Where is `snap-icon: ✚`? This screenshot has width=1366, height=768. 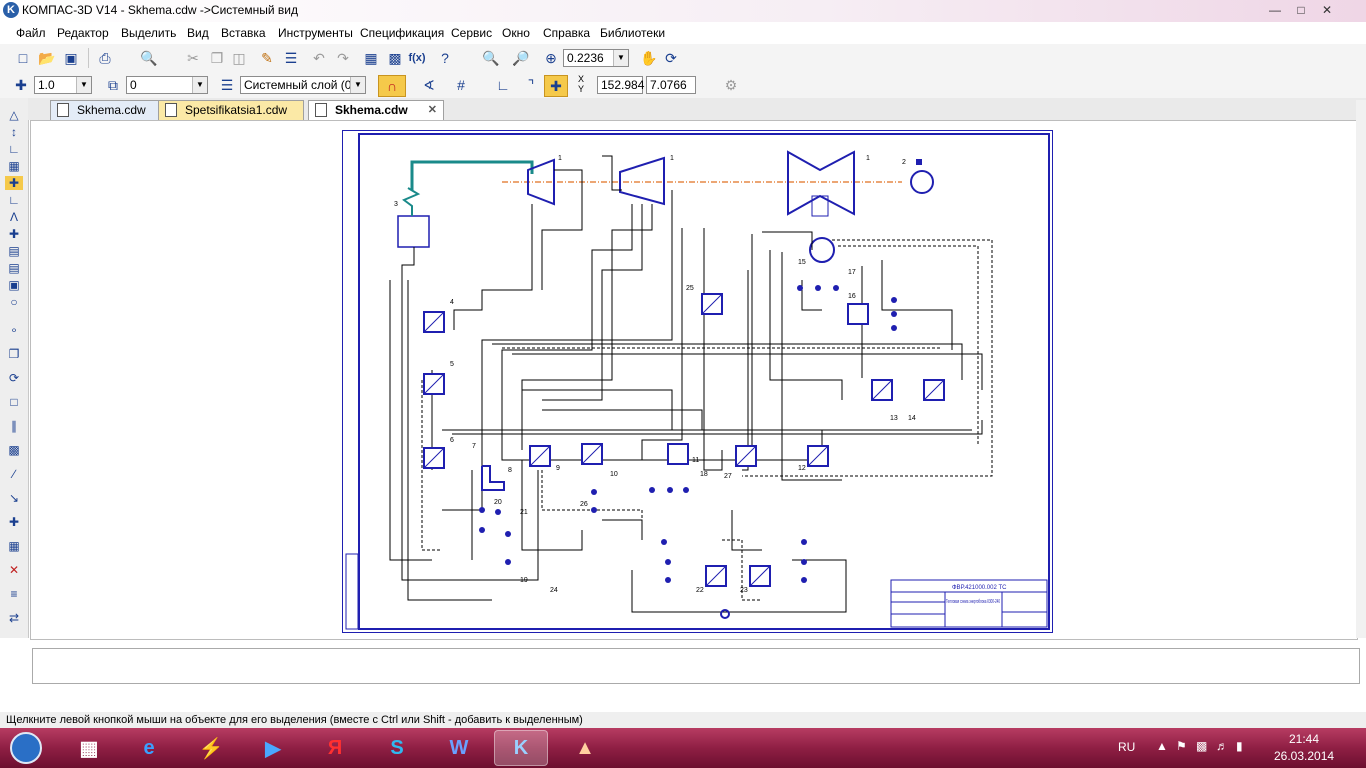
snap-icon: ✚ is located at coordinates (21, 85).